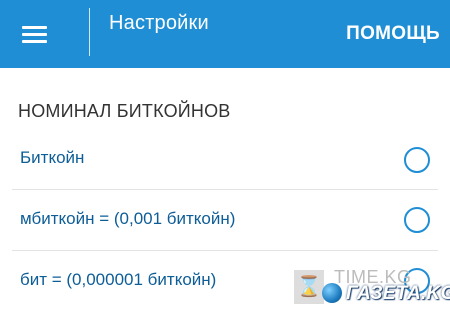  What do you see at coordinates (128, 218) in the screenshot?
I see `option-label: мбиткойн = (0,001 биткойн)` at bounding box center [128, 218].